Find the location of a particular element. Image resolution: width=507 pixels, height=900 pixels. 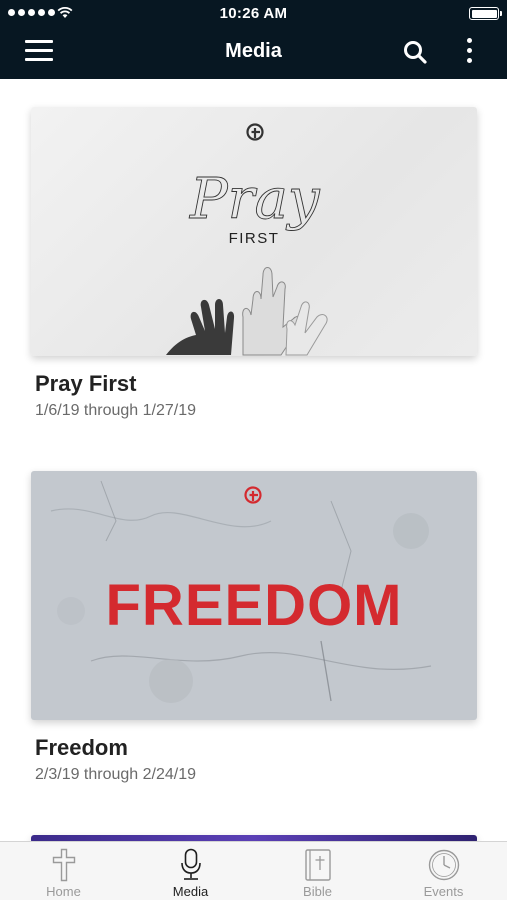

series-dates: 1/6/19 through 1/27/19 is located at coordinates (116, 410).